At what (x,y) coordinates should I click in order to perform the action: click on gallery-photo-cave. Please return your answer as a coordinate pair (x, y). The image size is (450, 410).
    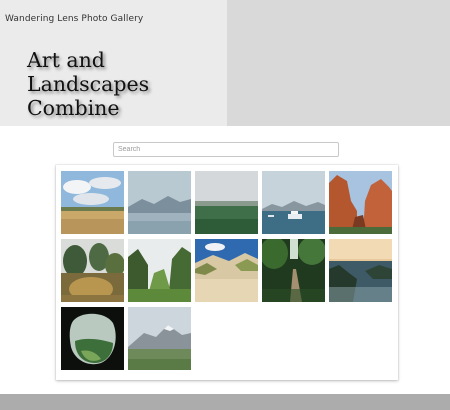
    Looking at the image, I should click on (92, 338).